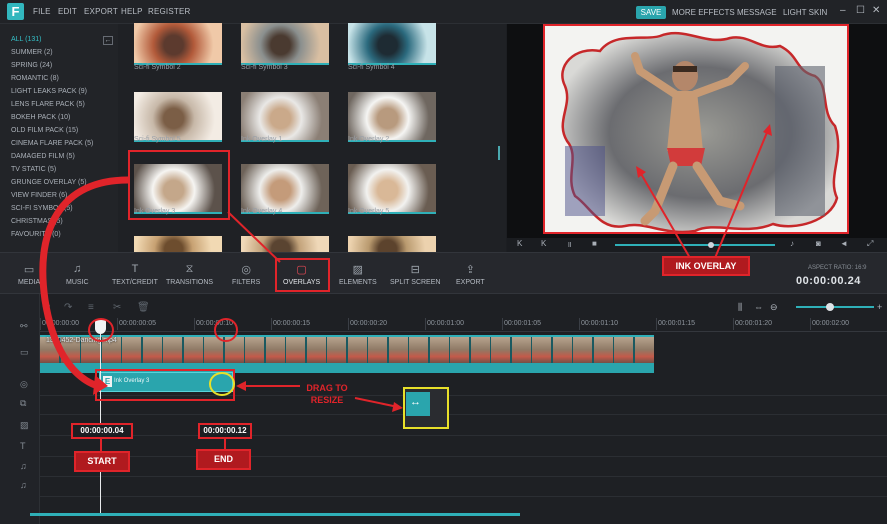  What do you see at coordinates (49, 182) in the screenshot?
I see `category-item: GRUNGE OVERLAY (5)` at bounding box center [49, 182].